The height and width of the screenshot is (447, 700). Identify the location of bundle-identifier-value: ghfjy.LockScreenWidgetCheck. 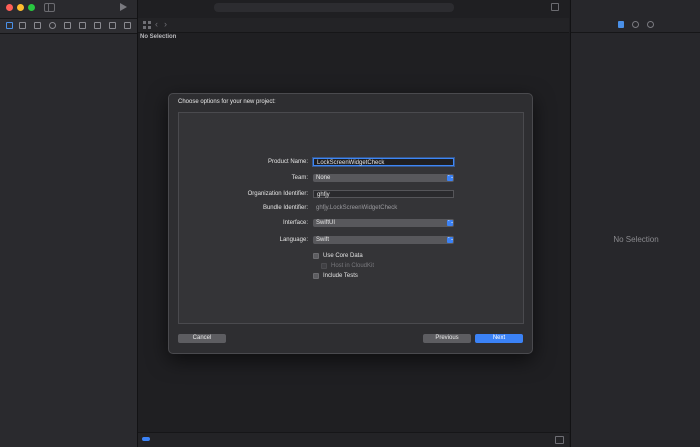
(357, 208).